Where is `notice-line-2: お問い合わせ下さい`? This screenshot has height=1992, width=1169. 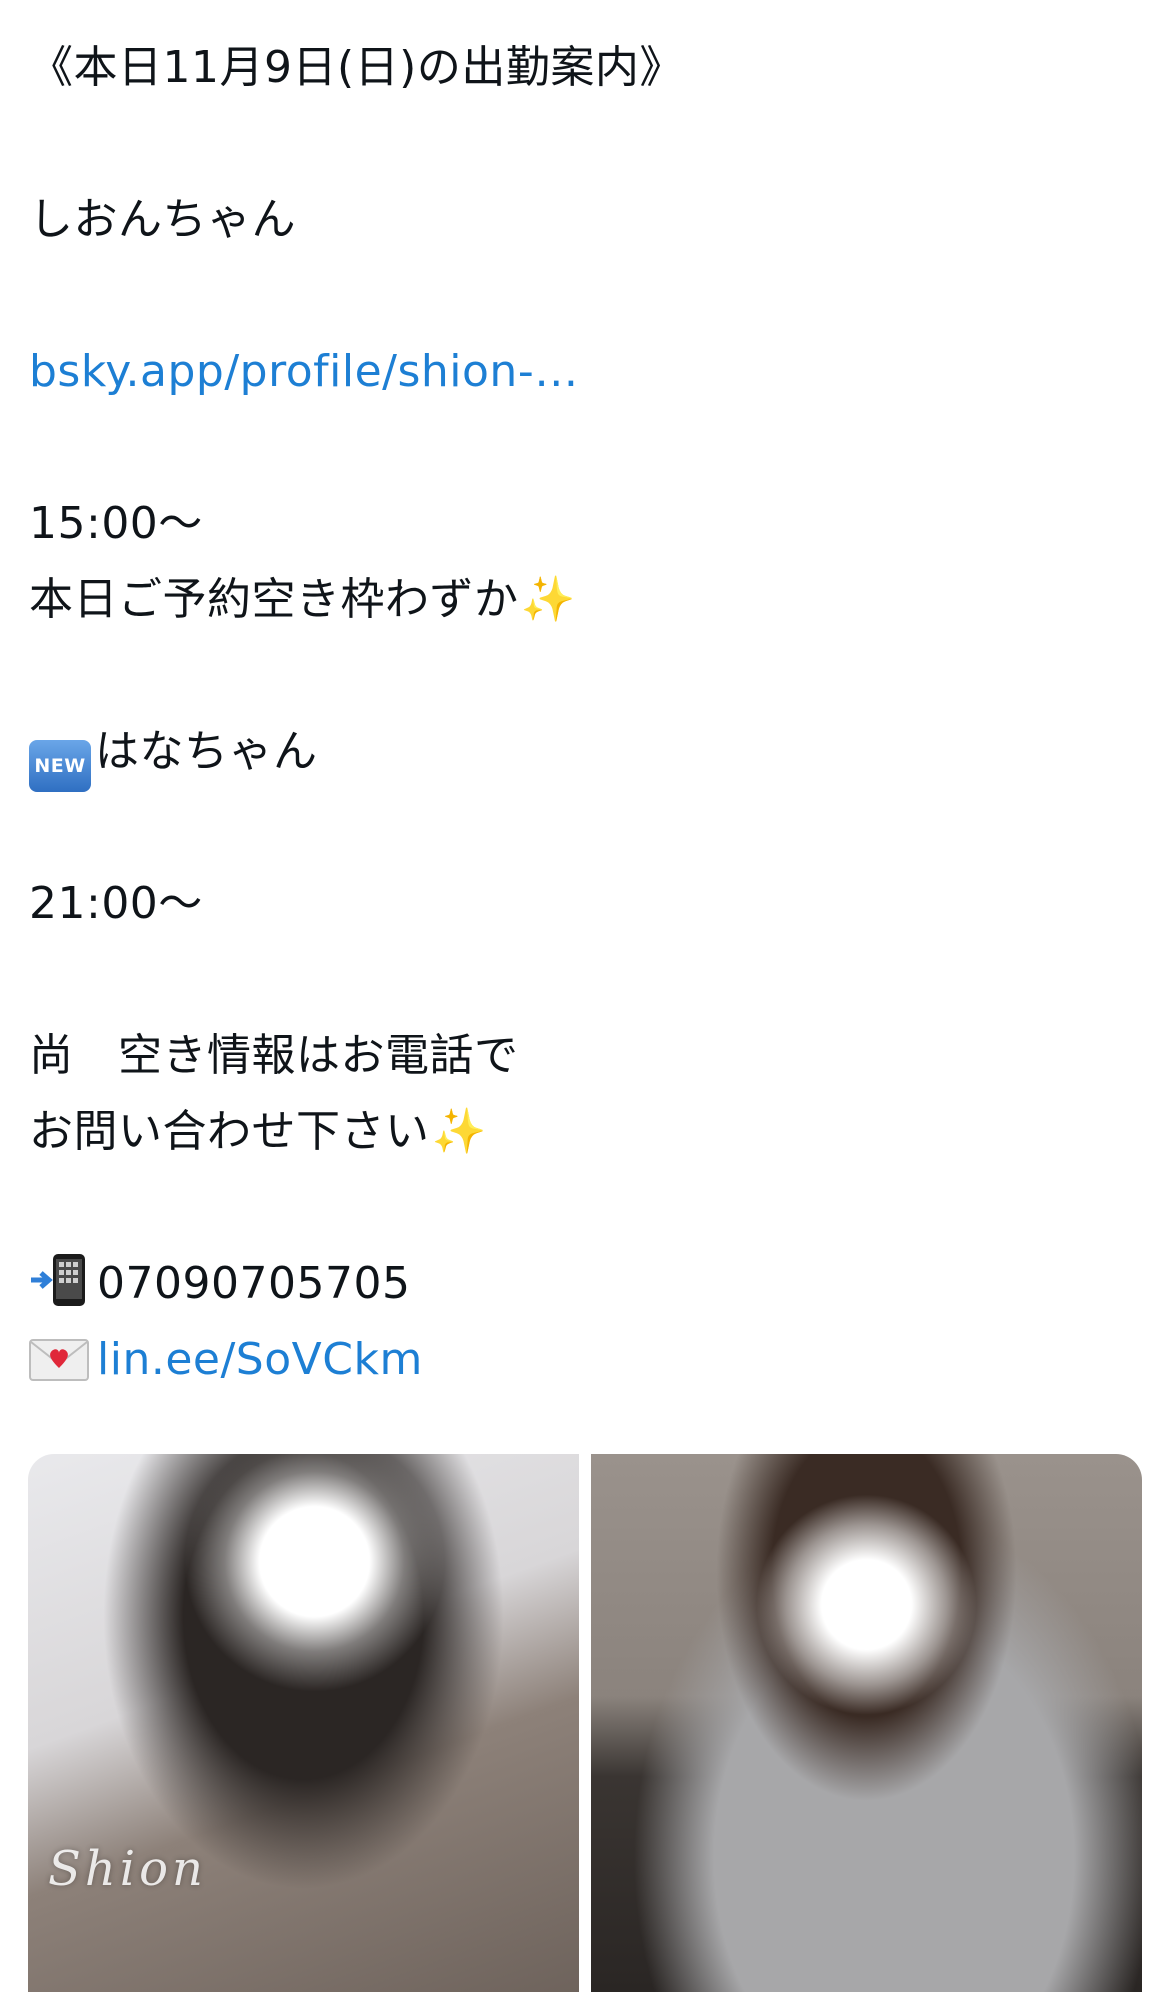 notice-line-2: お問い合わせ下さい is located at coordinates (229, 1131).